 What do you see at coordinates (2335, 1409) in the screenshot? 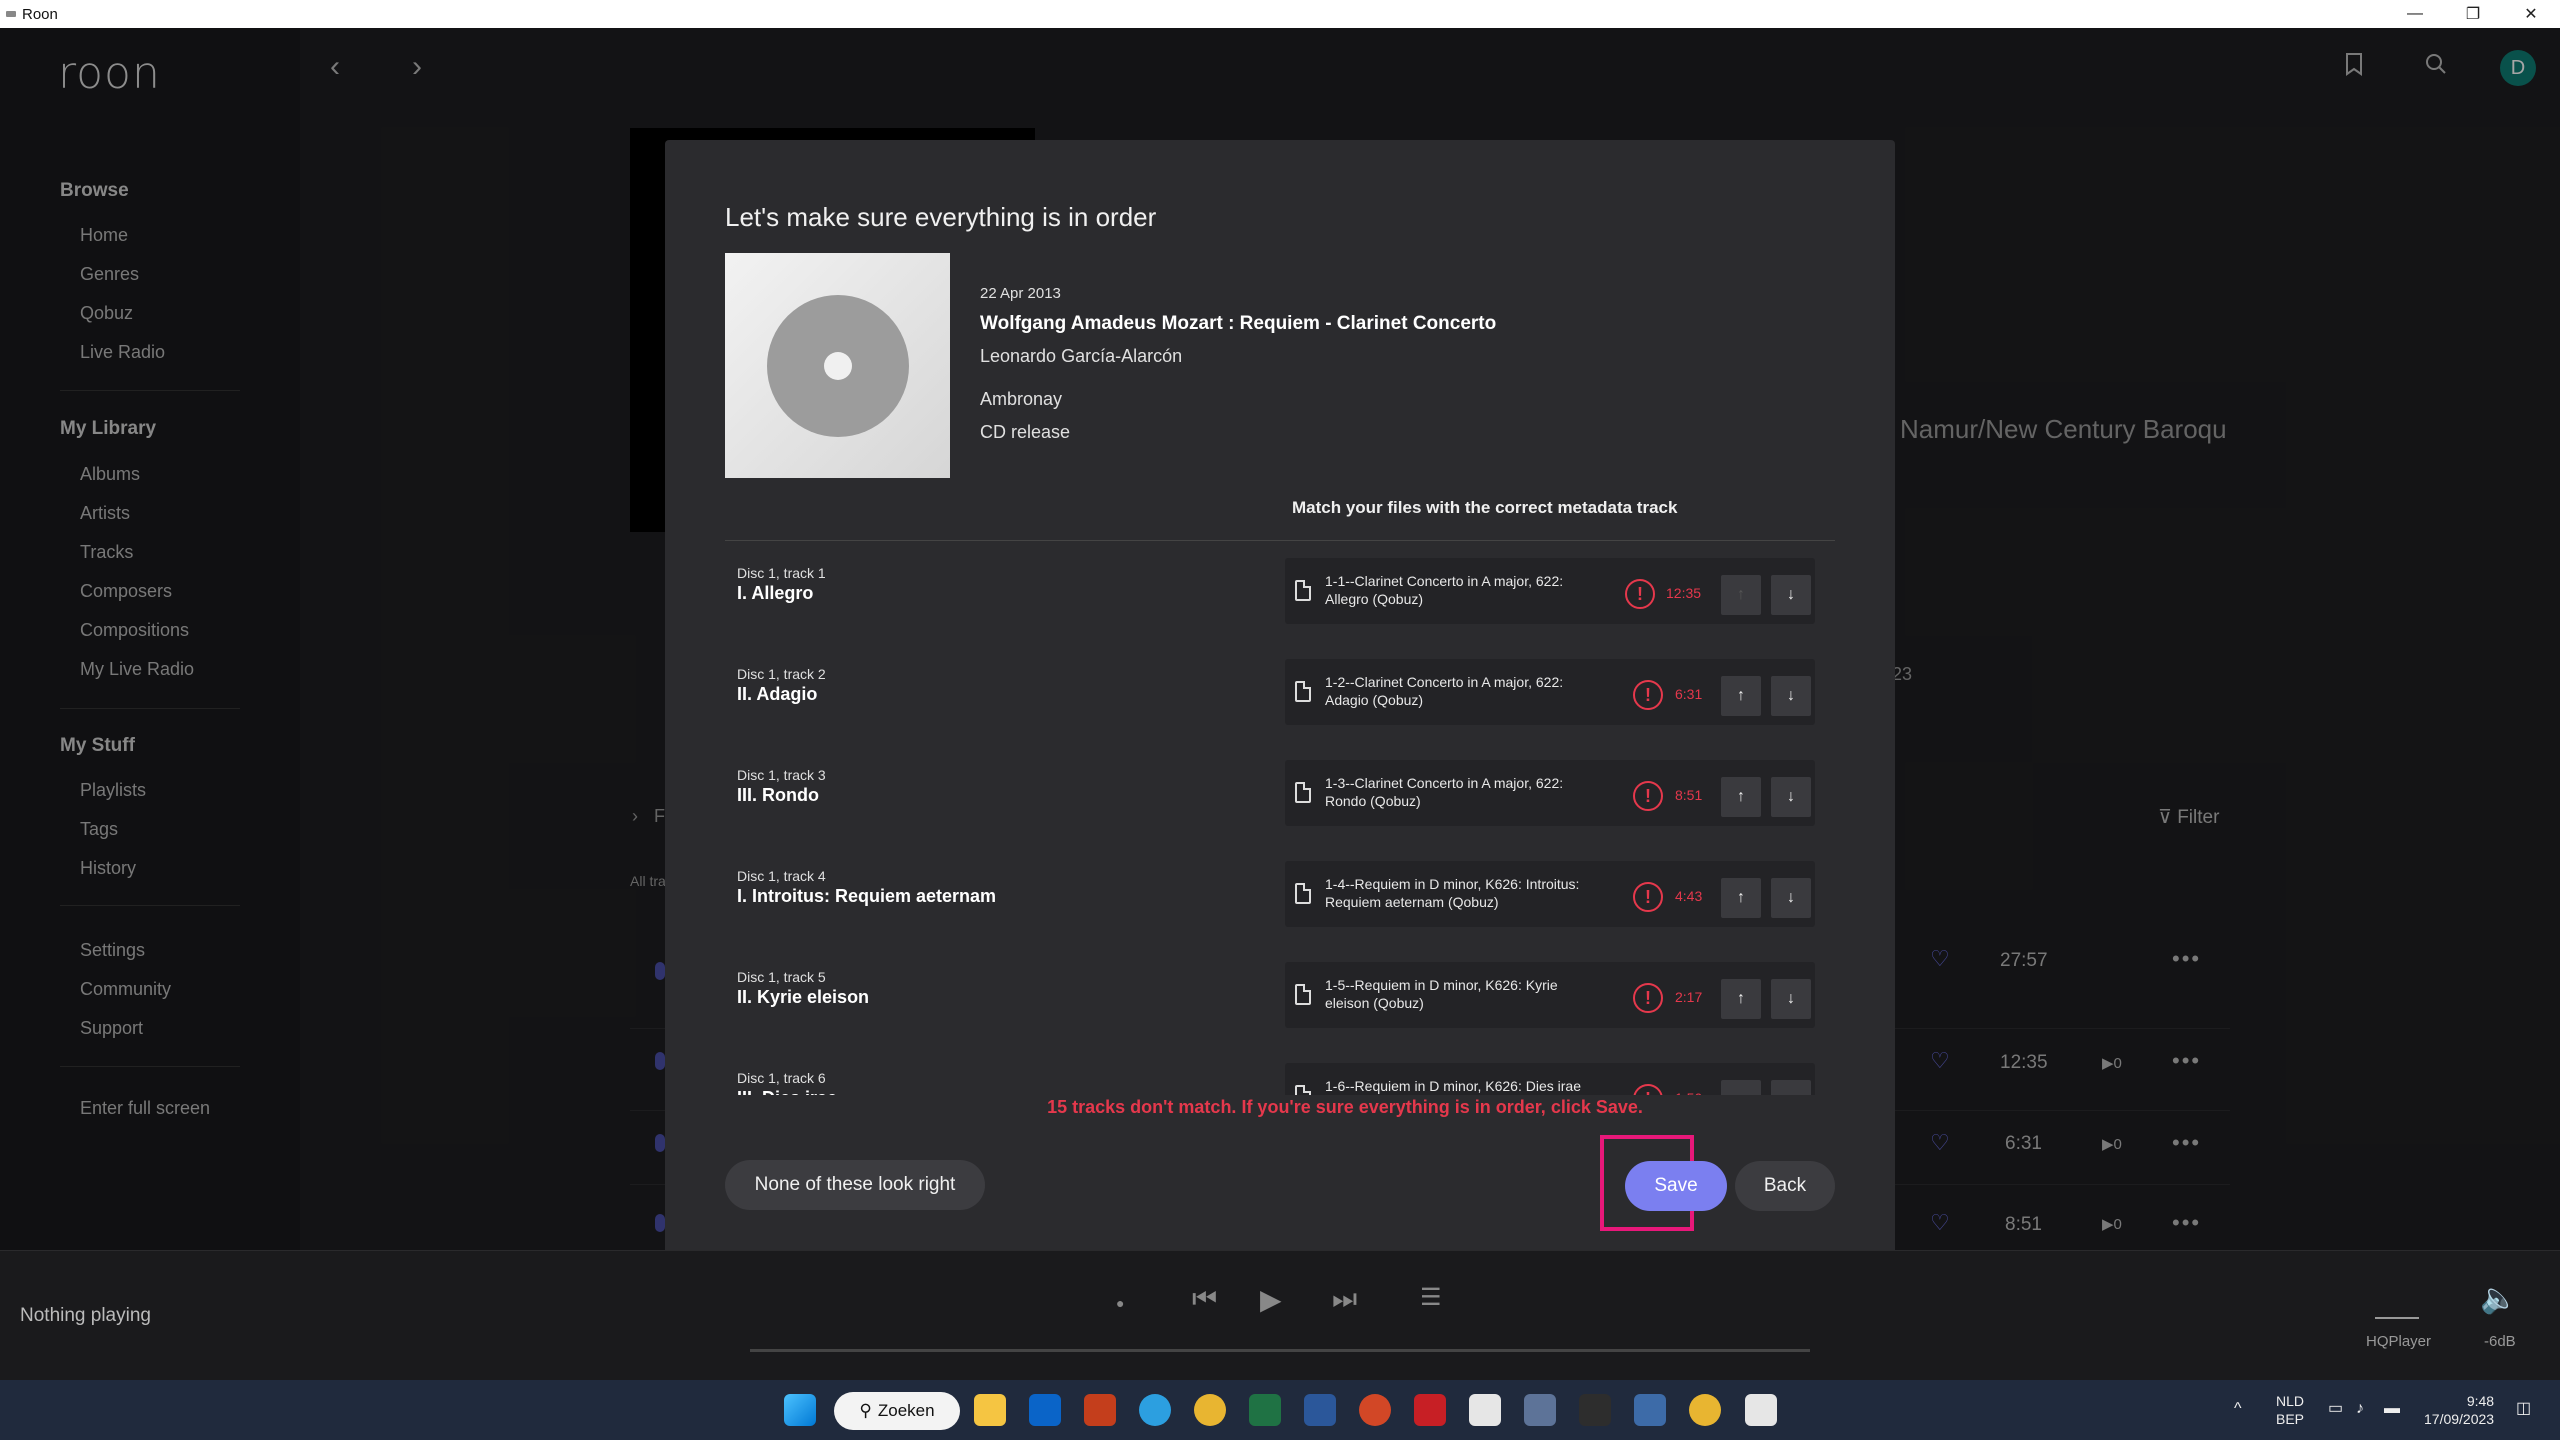
I see `network-icon: ▭` at bounding box center [2335, 1409].